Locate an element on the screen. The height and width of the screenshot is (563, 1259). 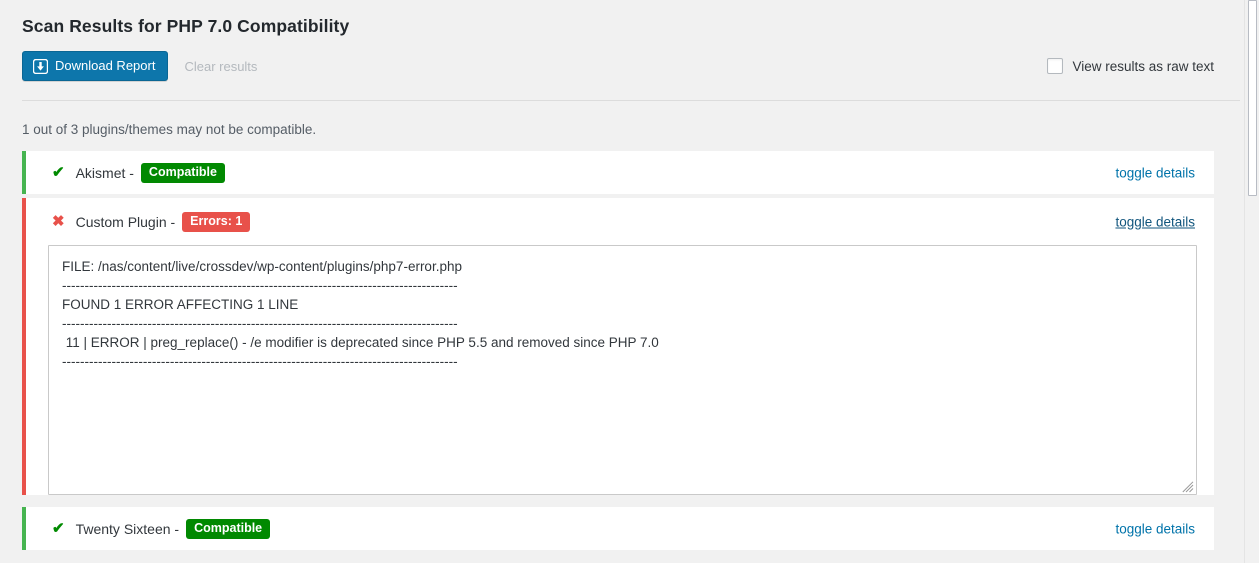
page-scrollbar-thumb is located at coordinates (1252, 98).